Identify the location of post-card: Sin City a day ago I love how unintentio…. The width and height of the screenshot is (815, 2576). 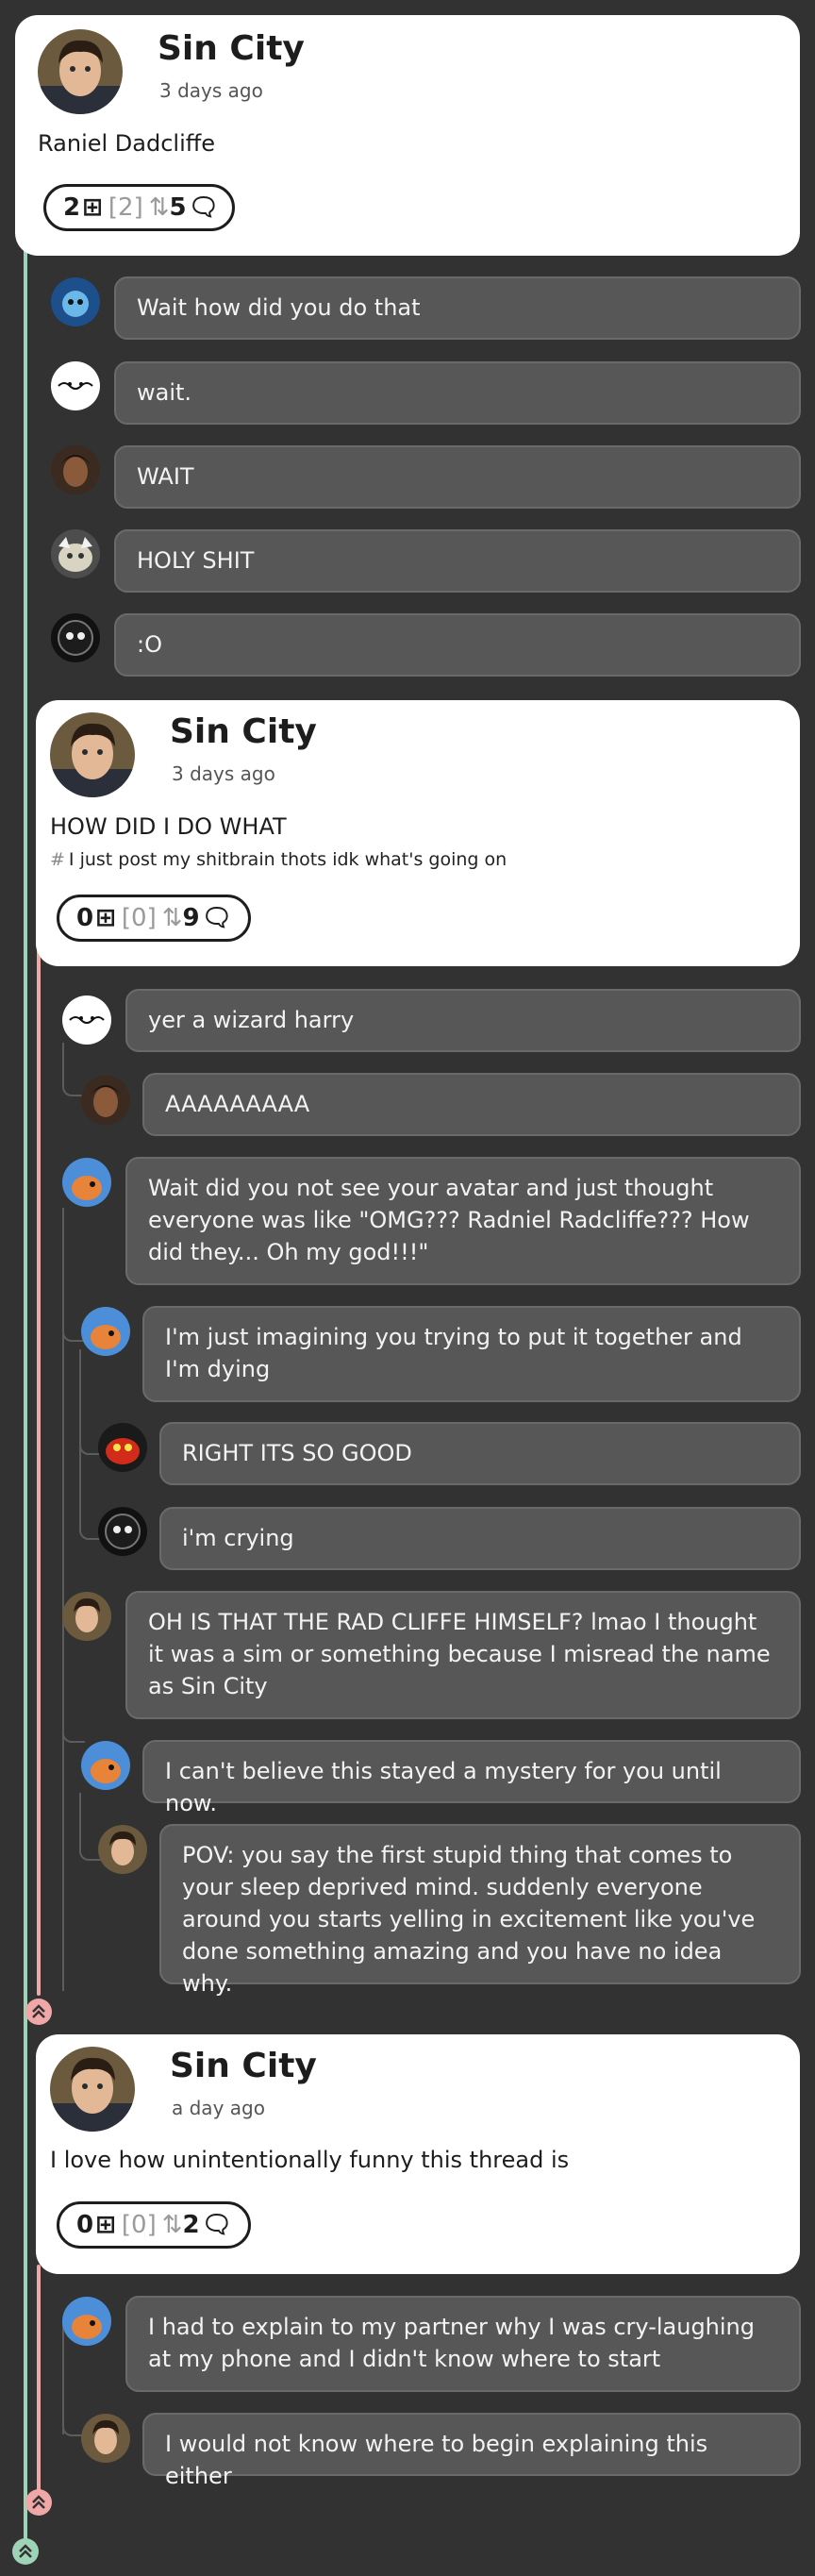
(418, 2154).